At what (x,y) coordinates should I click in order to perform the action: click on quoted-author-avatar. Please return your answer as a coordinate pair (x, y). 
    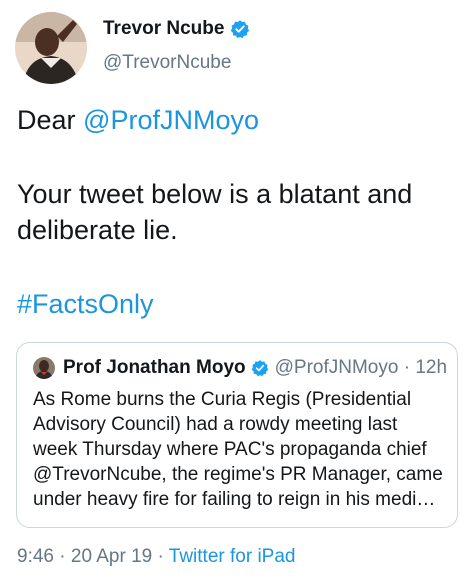
    Looking at the image, I should click on (44, 368).